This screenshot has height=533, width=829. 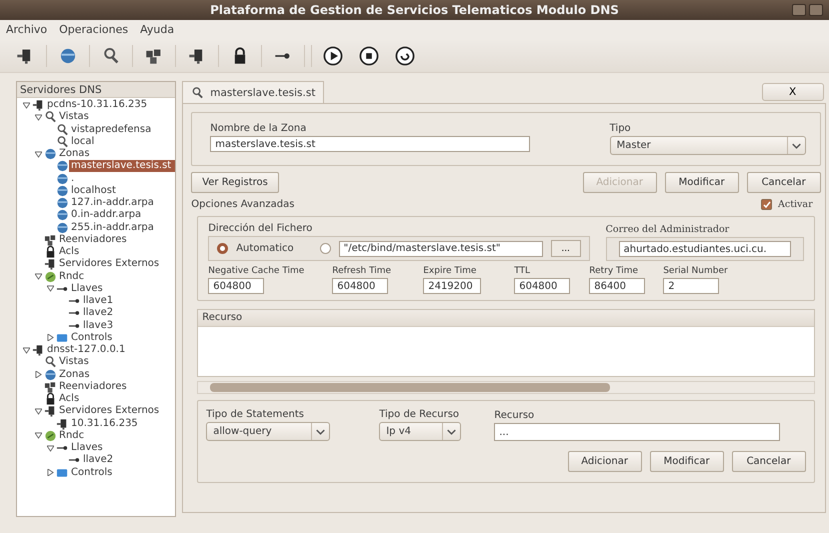 What do you see at coordinates (242, 204) in the screenshot?
I see `section-title: Opciones Avanzadas` at bounding box center [242, 204].